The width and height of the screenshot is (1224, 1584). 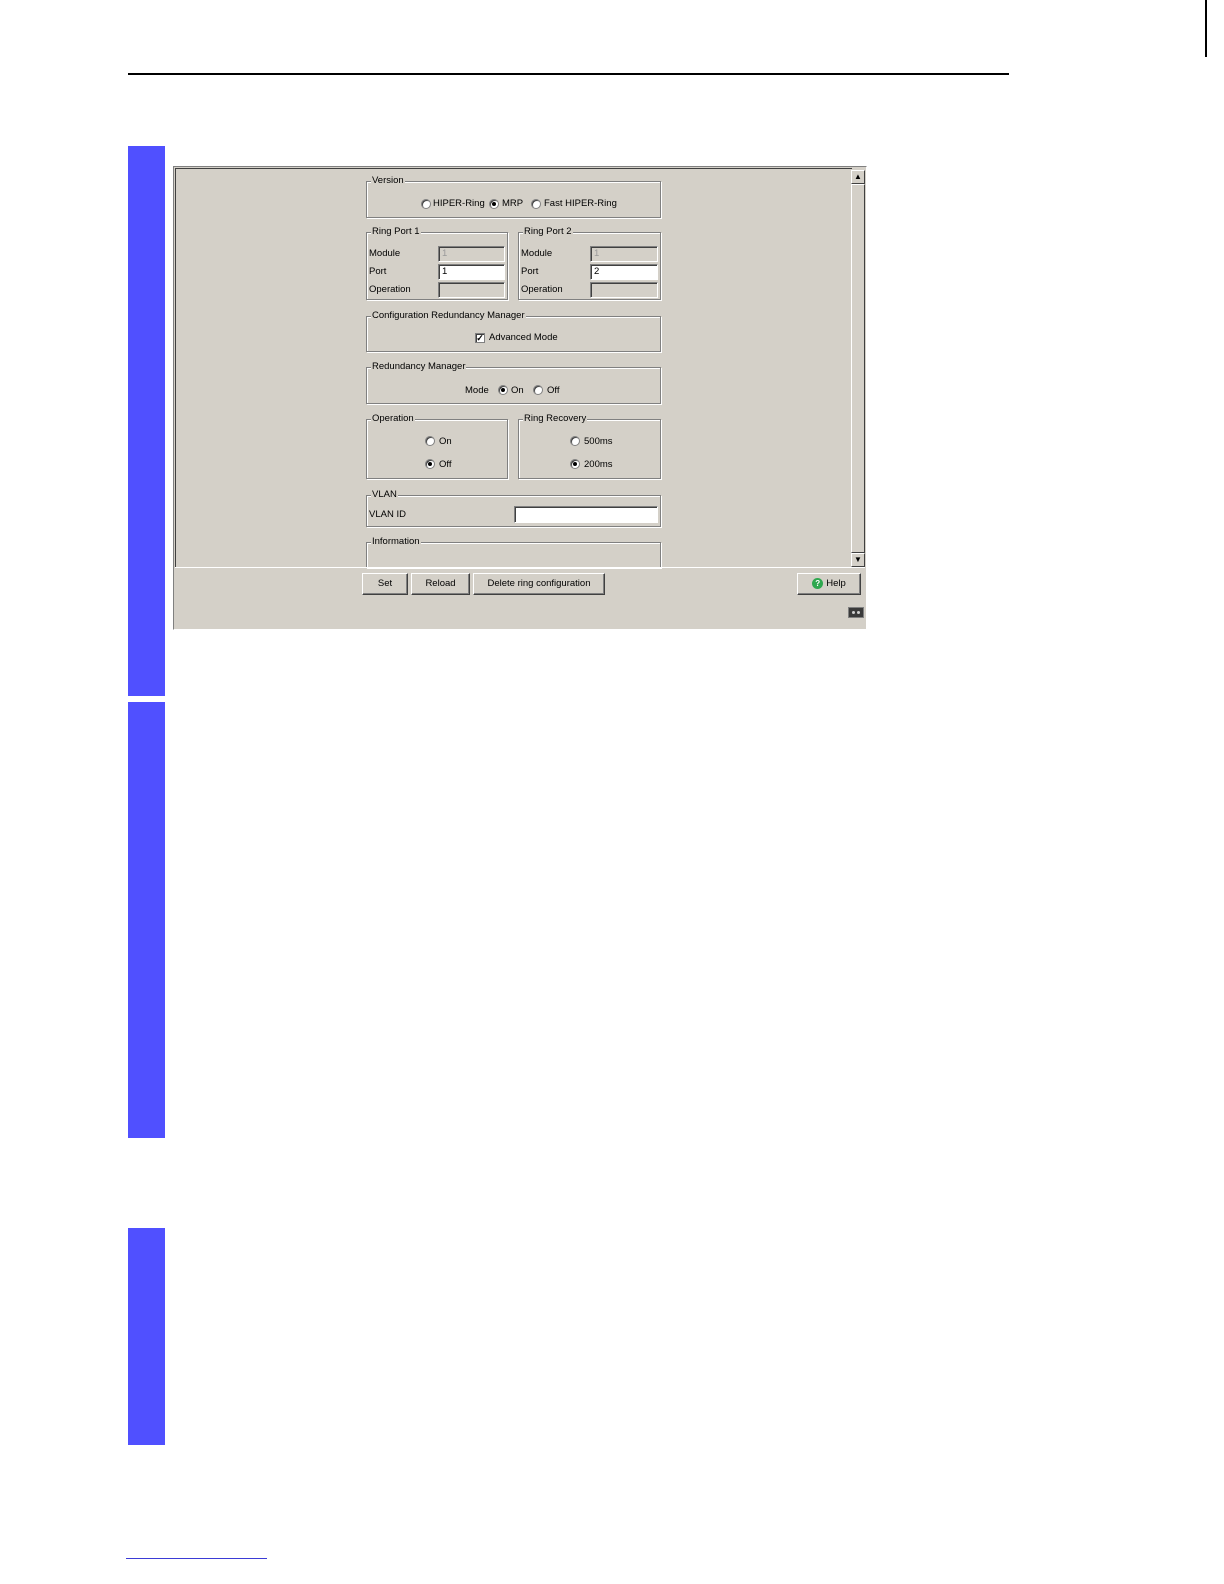 I want to click on ring-recovery-legend: Ring Recovery, so click(x=555, y=419).